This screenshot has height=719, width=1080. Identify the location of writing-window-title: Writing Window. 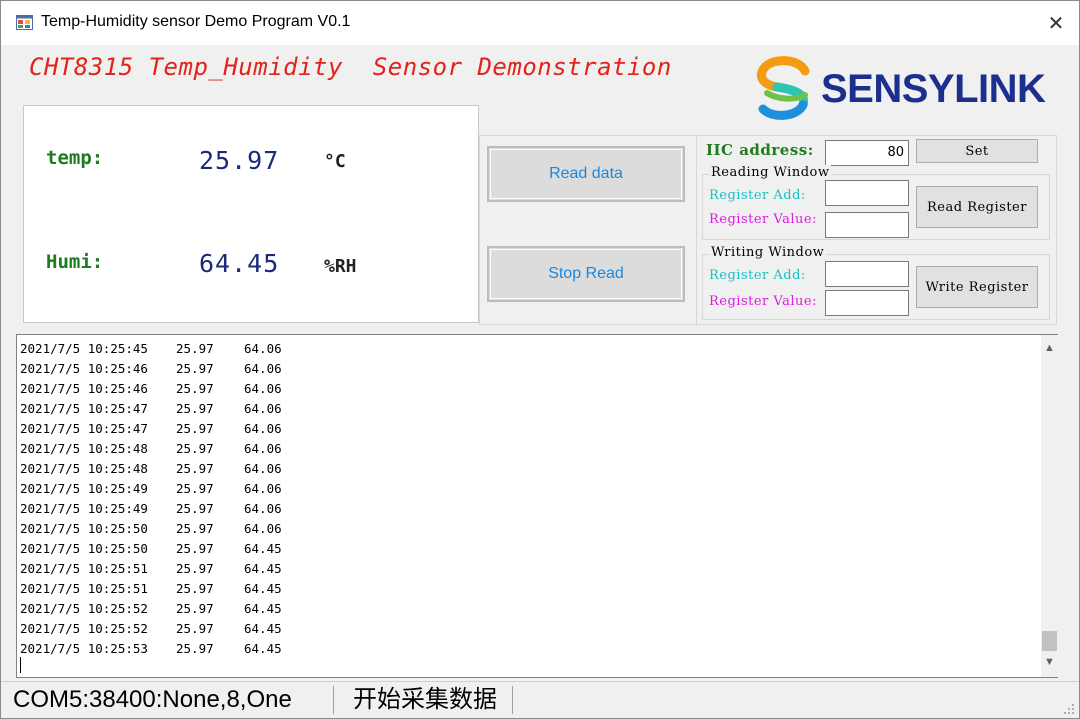
(768, 252).